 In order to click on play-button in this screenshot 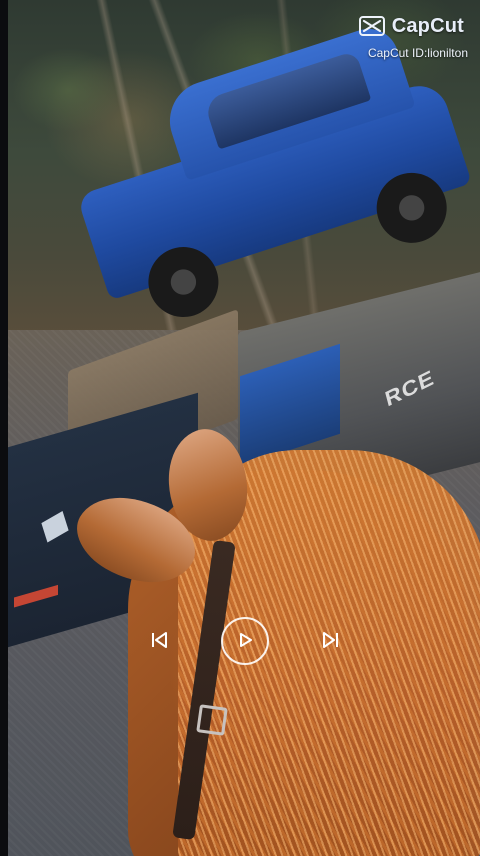, I will do `click(245, 641)`.